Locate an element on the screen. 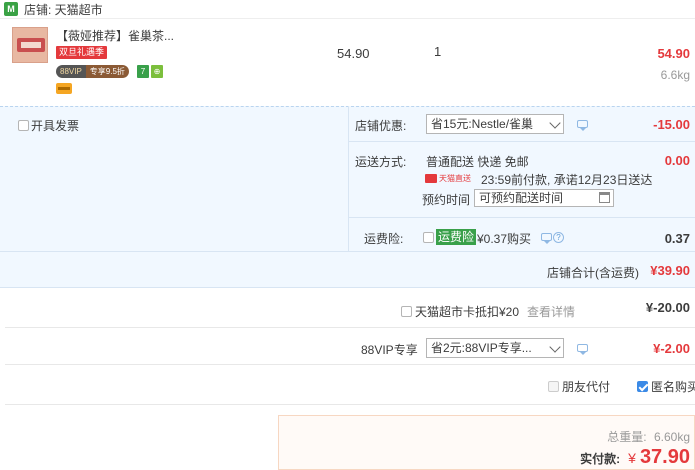 Image resolution: width=695 pixels, height=470 pixels. store-name: 店铺: 天猫超市 is located at coordinates (63, 9).